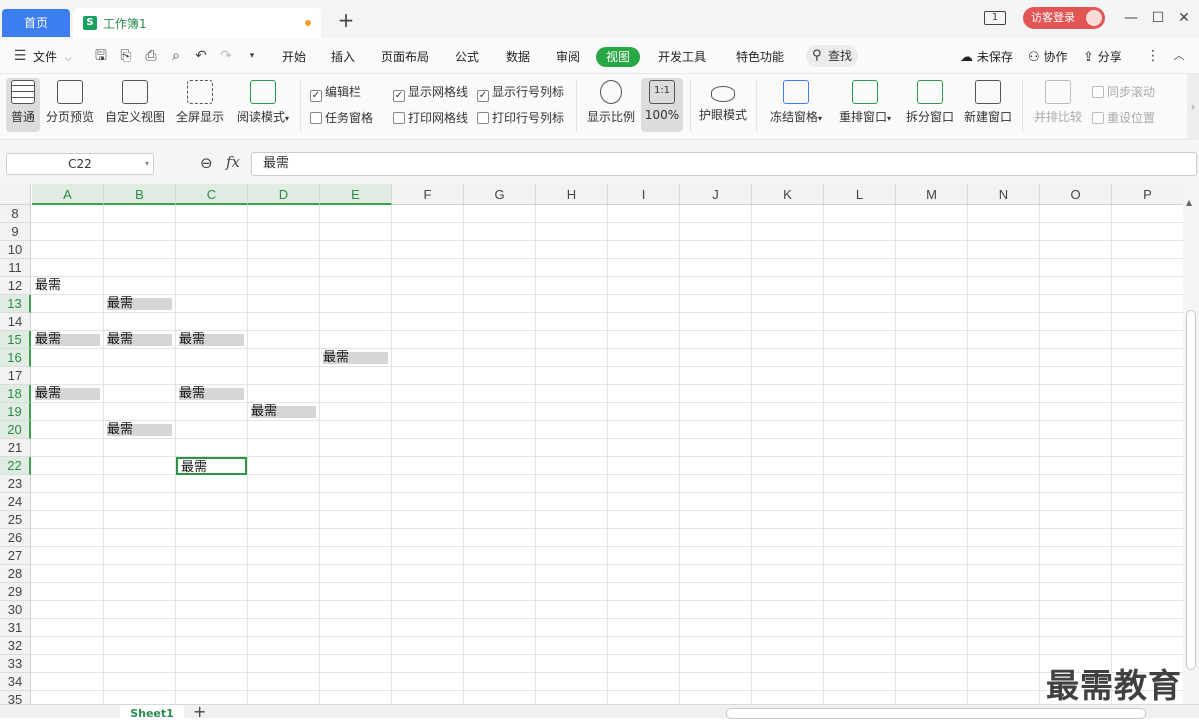 The image size is (1199, 723). I want to click on add-sheet-button: +, so click(199, 711).